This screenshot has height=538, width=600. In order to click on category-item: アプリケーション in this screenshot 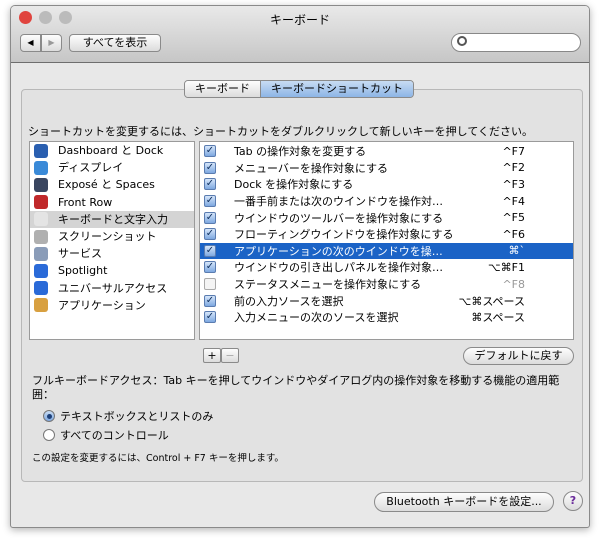, I will do `click(112, 305)`.